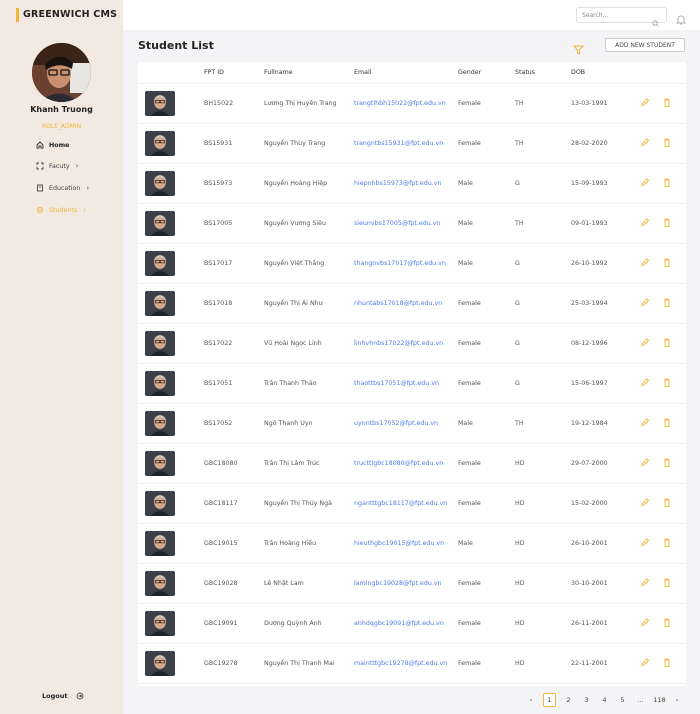 The height and width of the screenshot is (714, 700). What do you see at coordinates (568, 700) in the screenshot?
I see `page-button: 2` at bounding box center [568, 700].